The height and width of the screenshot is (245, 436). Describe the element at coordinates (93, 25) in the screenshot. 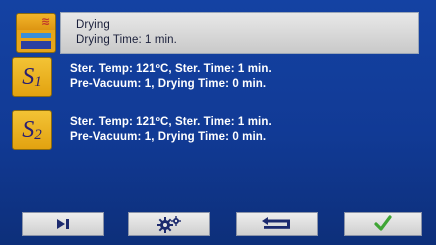

I see `program-name: Drying` at that location.